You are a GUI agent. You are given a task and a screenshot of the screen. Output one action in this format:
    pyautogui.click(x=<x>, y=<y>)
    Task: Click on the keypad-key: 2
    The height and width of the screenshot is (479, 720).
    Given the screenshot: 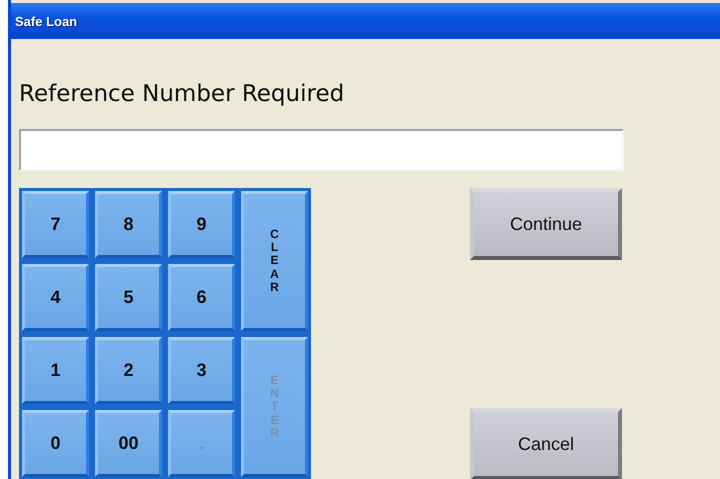 What is the action you would take?
    pyautogui.click(x=128, y=370)
    